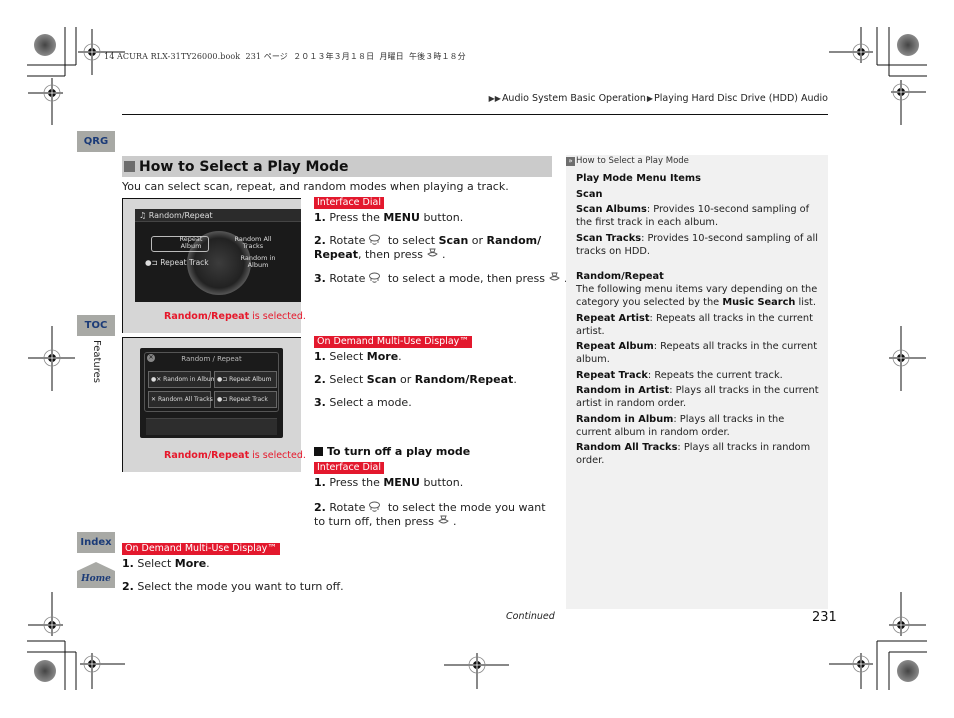 Image resolution: width=954 pixels, height=718 pixels. What do you see at coordinates (415, 379) in the screenshot?
I see `odmd-step-2: 2. Select Scan or Random/Repeat.` at bounding box center [415, 379].